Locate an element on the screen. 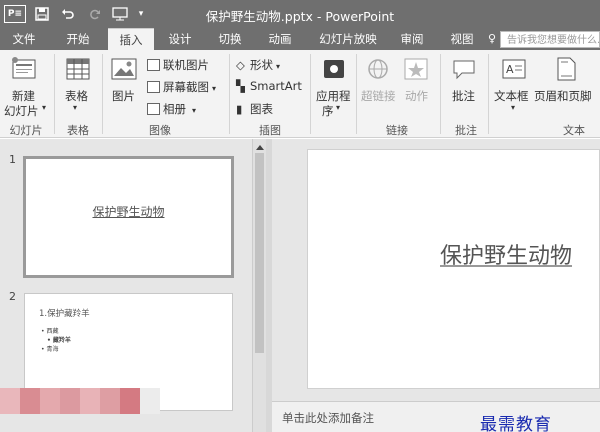  table-dropdown-icon: ▾ is located at coordinates (75, 107).